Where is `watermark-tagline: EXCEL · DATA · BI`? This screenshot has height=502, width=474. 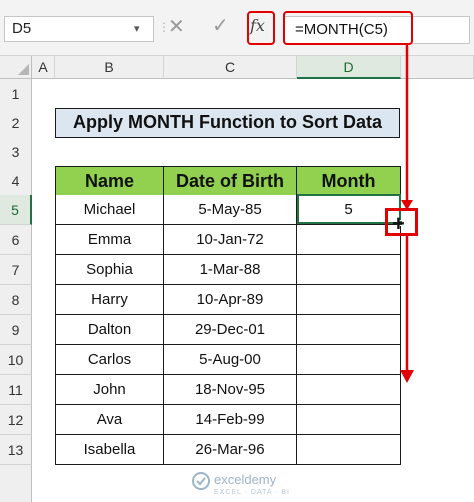
watermark-tagline: EXCEL · DATA · BI is located at coordinates (252, 492).